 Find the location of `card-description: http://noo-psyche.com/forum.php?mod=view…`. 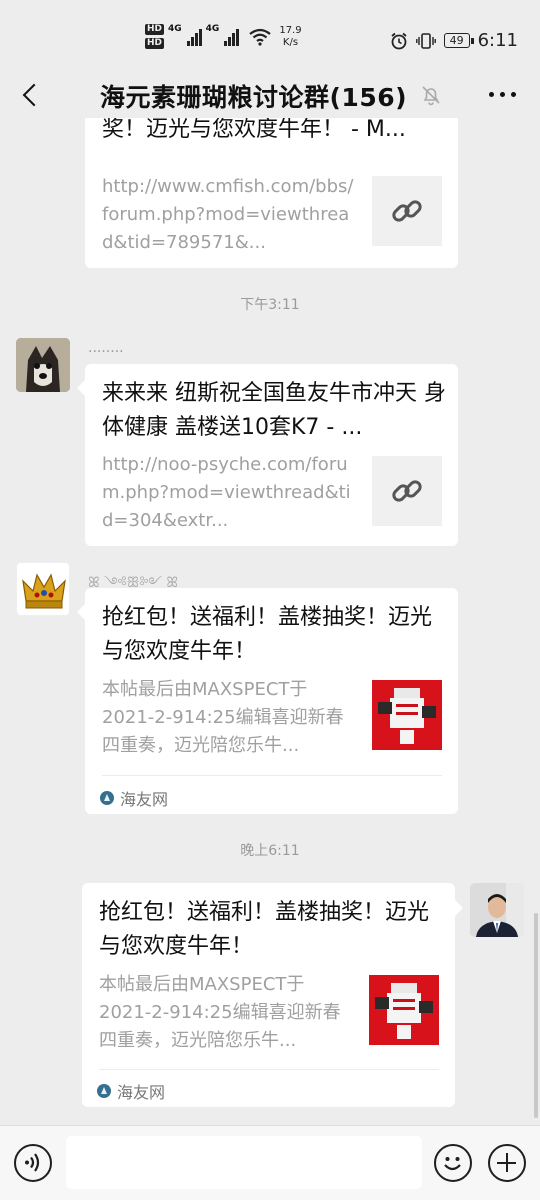

card-description: http://noo-psyche.com/forum.php?mod=view… is located at coordinates (226, 492).